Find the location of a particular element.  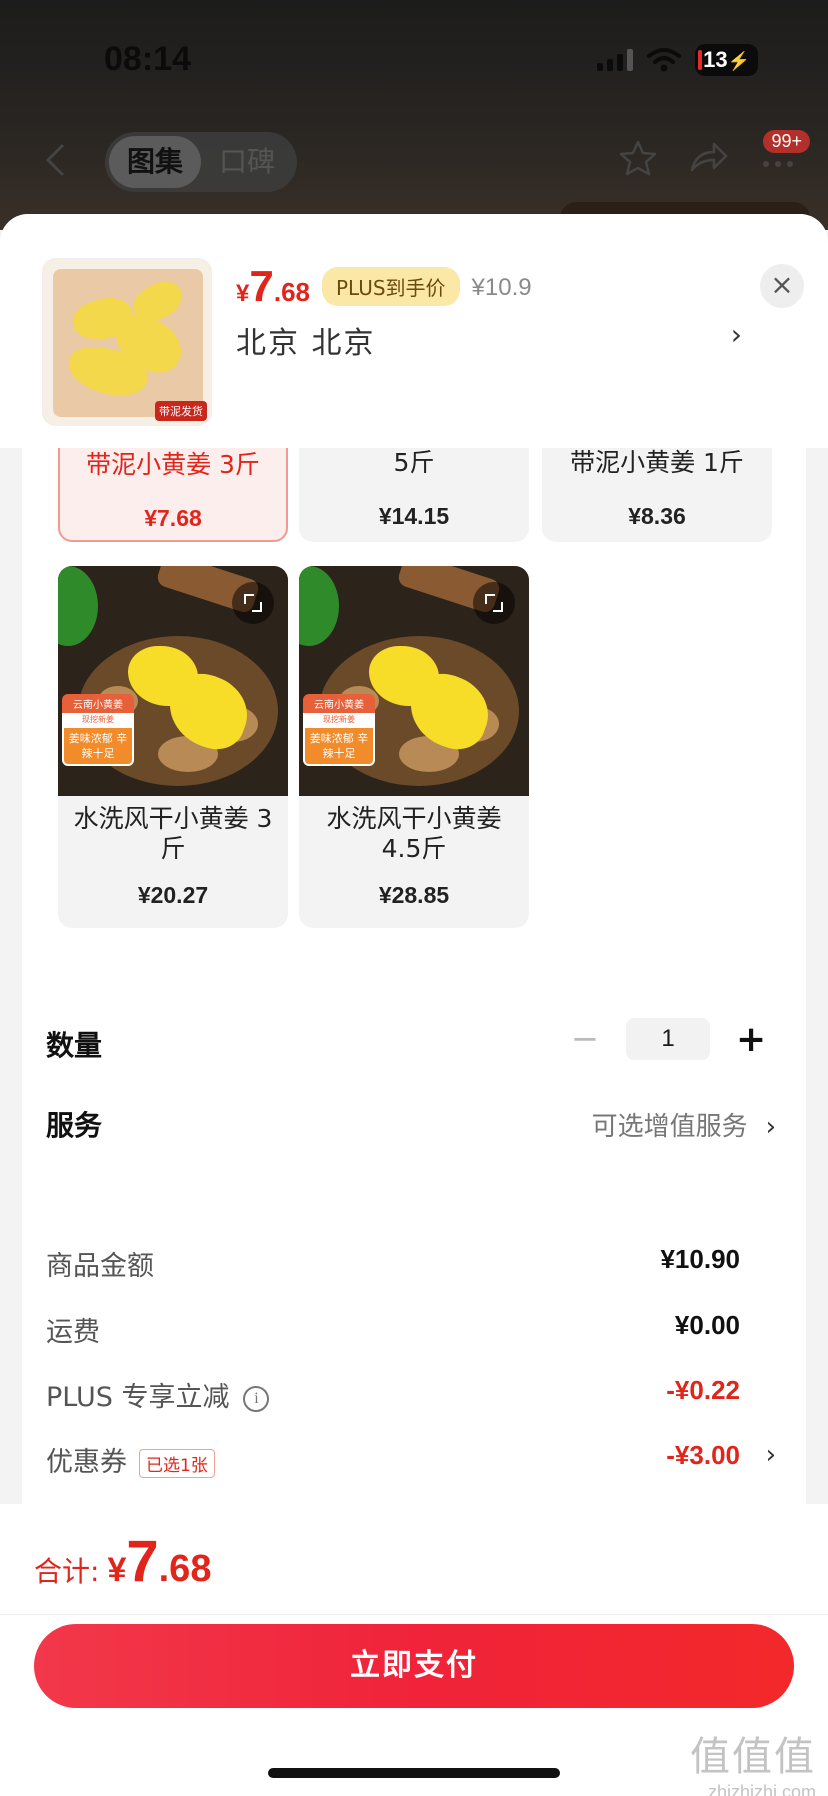

option-name: 水洗风干小黄姜 3斤 is located at coordinates (173, 833).